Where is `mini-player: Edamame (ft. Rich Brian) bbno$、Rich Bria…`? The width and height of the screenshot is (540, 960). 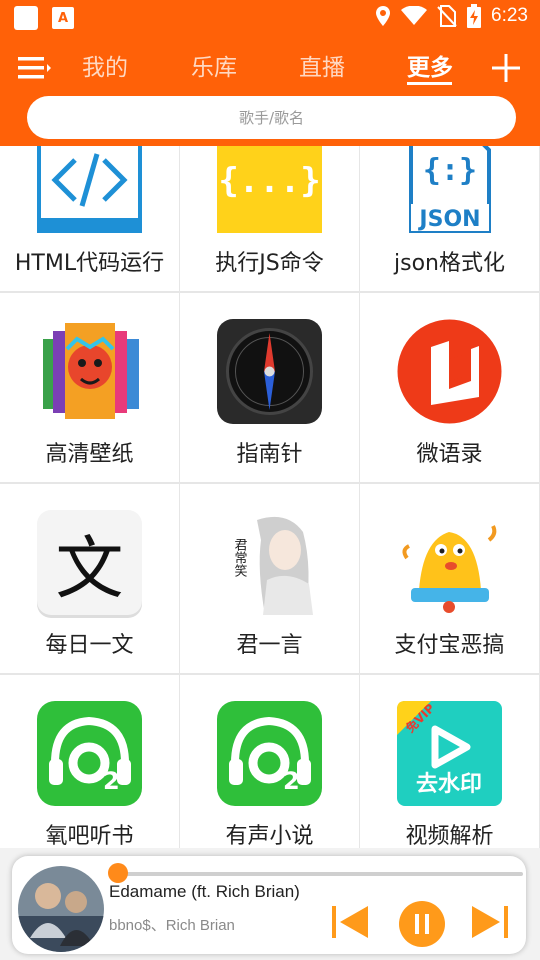 mini-player: Edamame (ft. Rich Brian) bbno$、Rich Bria… is located at coordinates (269, 905).